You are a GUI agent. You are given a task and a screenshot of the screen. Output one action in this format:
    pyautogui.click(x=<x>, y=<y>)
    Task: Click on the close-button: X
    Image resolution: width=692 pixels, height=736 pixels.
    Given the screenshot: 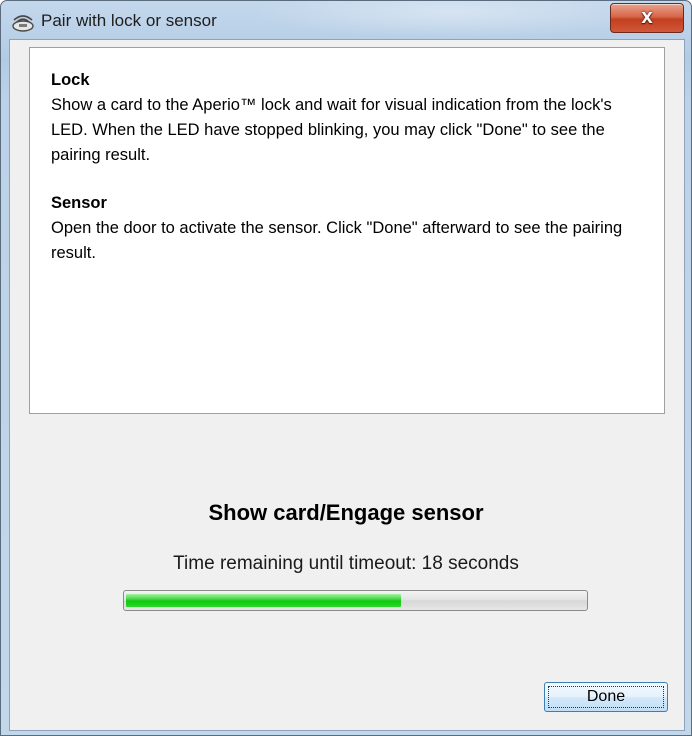 What is the action you would take?
    pyautogui.click(x=647, y=18)
    